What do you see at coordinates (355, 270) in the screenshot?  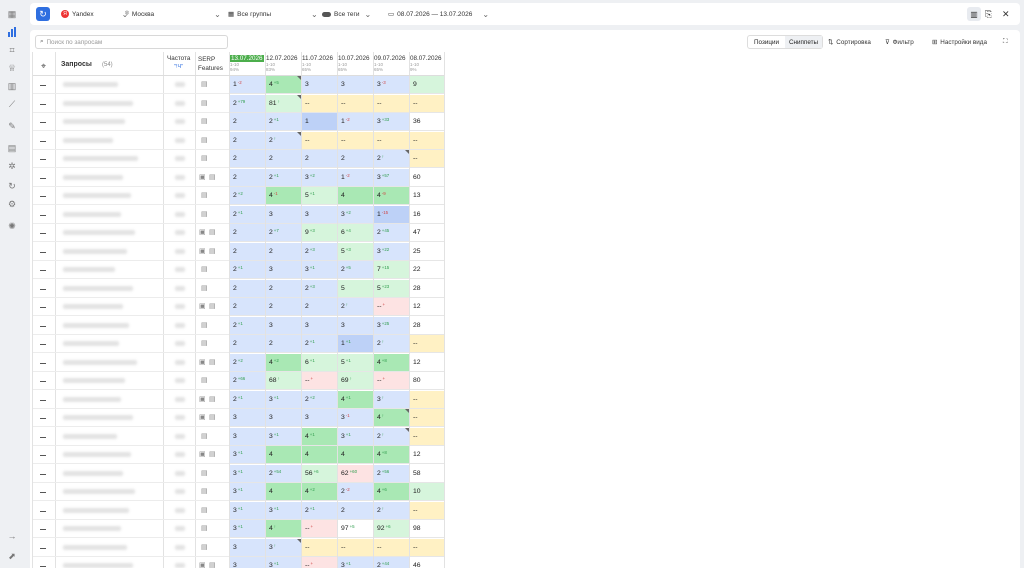 I see `position-cell: 2 +5` at bounding box center [355, 270].